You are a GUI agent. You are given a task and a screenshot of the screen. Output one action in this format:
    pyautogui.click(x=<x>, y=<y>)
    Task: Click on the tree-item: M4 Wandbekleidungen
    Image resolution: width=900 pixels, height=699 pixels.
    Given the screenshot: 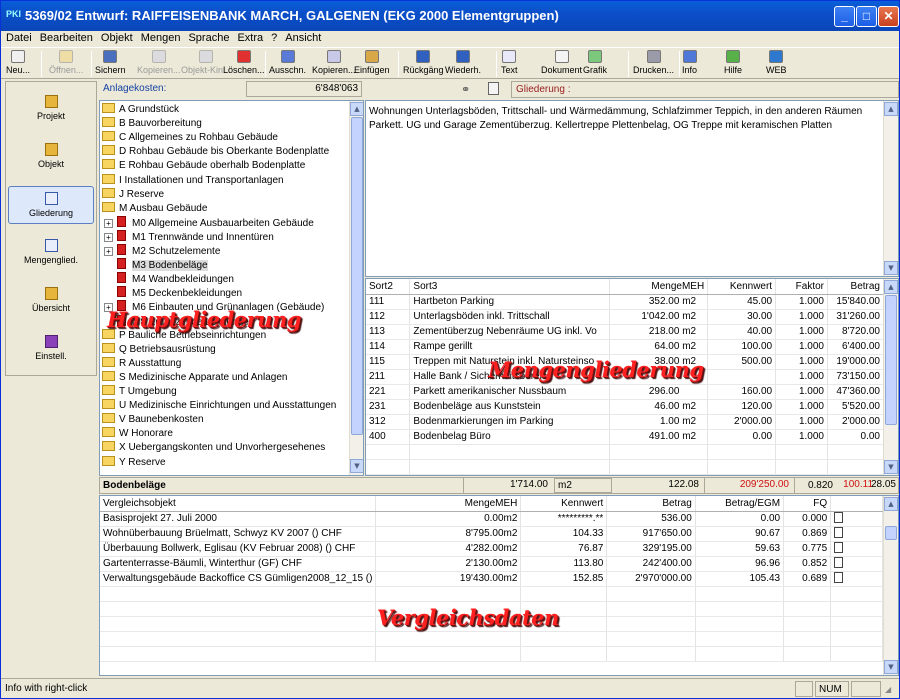 What is the action you would take?
    pyautogui.click(x=169, y=279)
    